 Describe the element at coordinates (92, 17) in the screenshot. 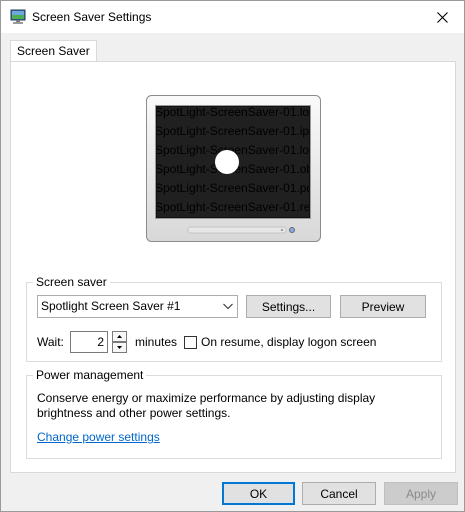

I see `window-title: Screen Saver Settings` at that location.